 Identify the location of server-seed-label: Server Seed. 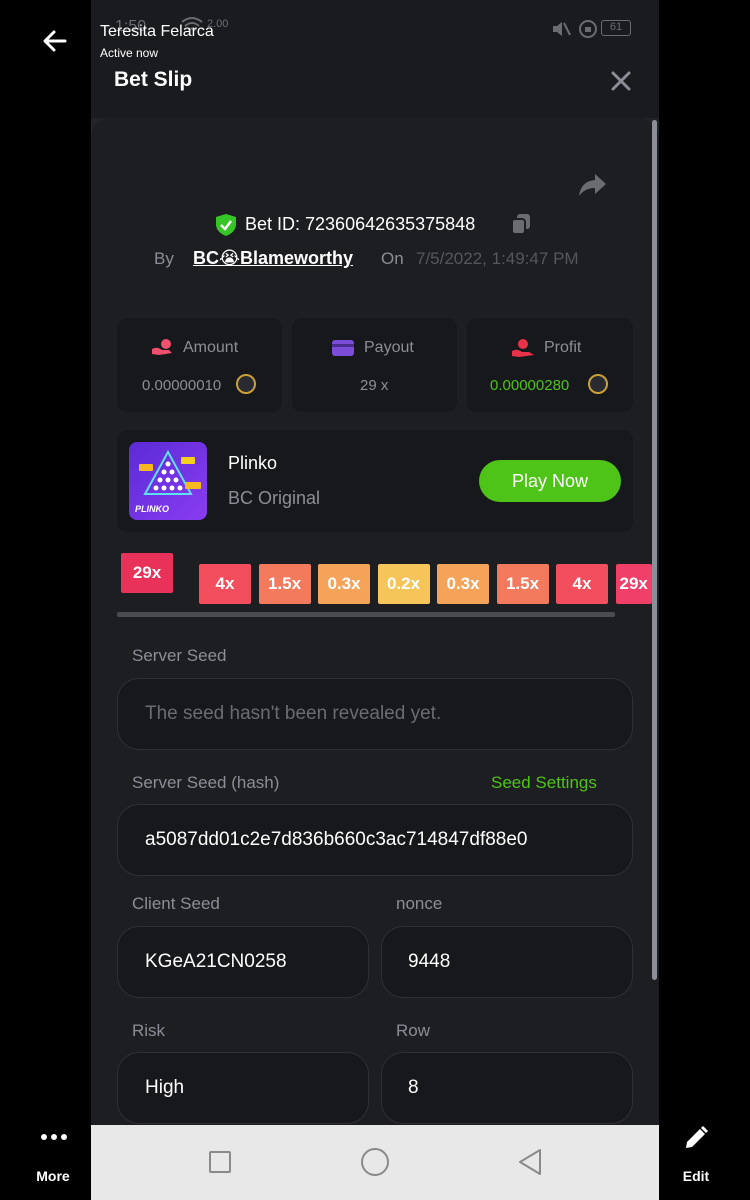
(179, 655).